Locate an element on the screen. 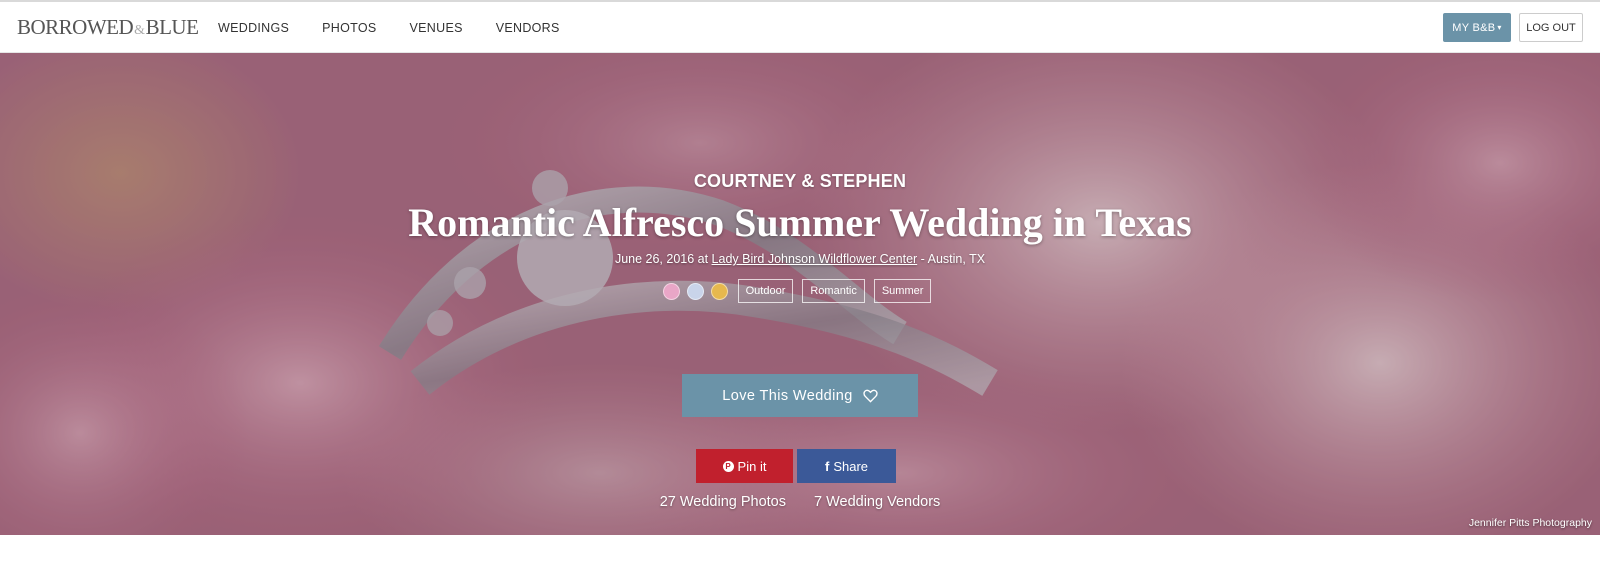  tags-row: Outdoor Romantic Summer is located at coordinates (800, 291).